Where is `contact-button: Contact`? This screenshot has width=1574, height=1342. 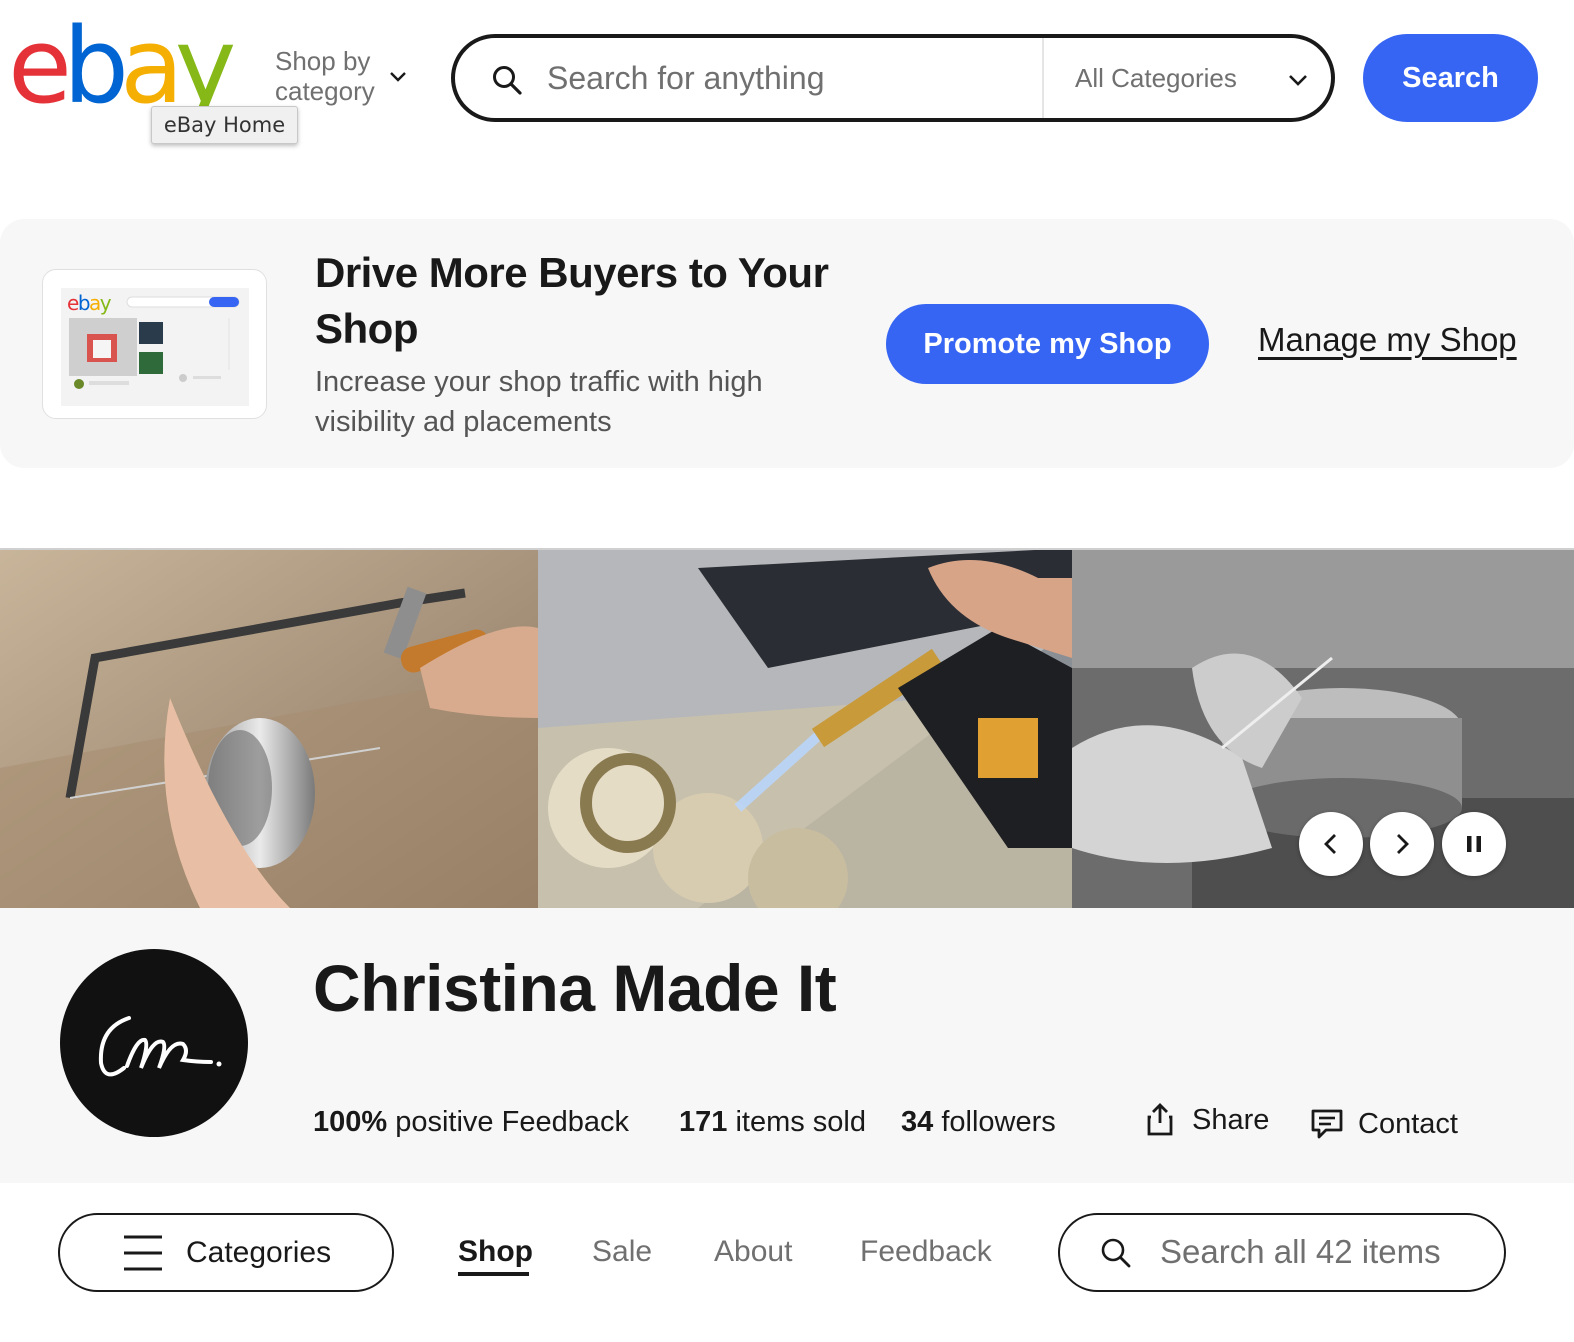
contact-button: Contact is located at coordinates (1384, 1124).